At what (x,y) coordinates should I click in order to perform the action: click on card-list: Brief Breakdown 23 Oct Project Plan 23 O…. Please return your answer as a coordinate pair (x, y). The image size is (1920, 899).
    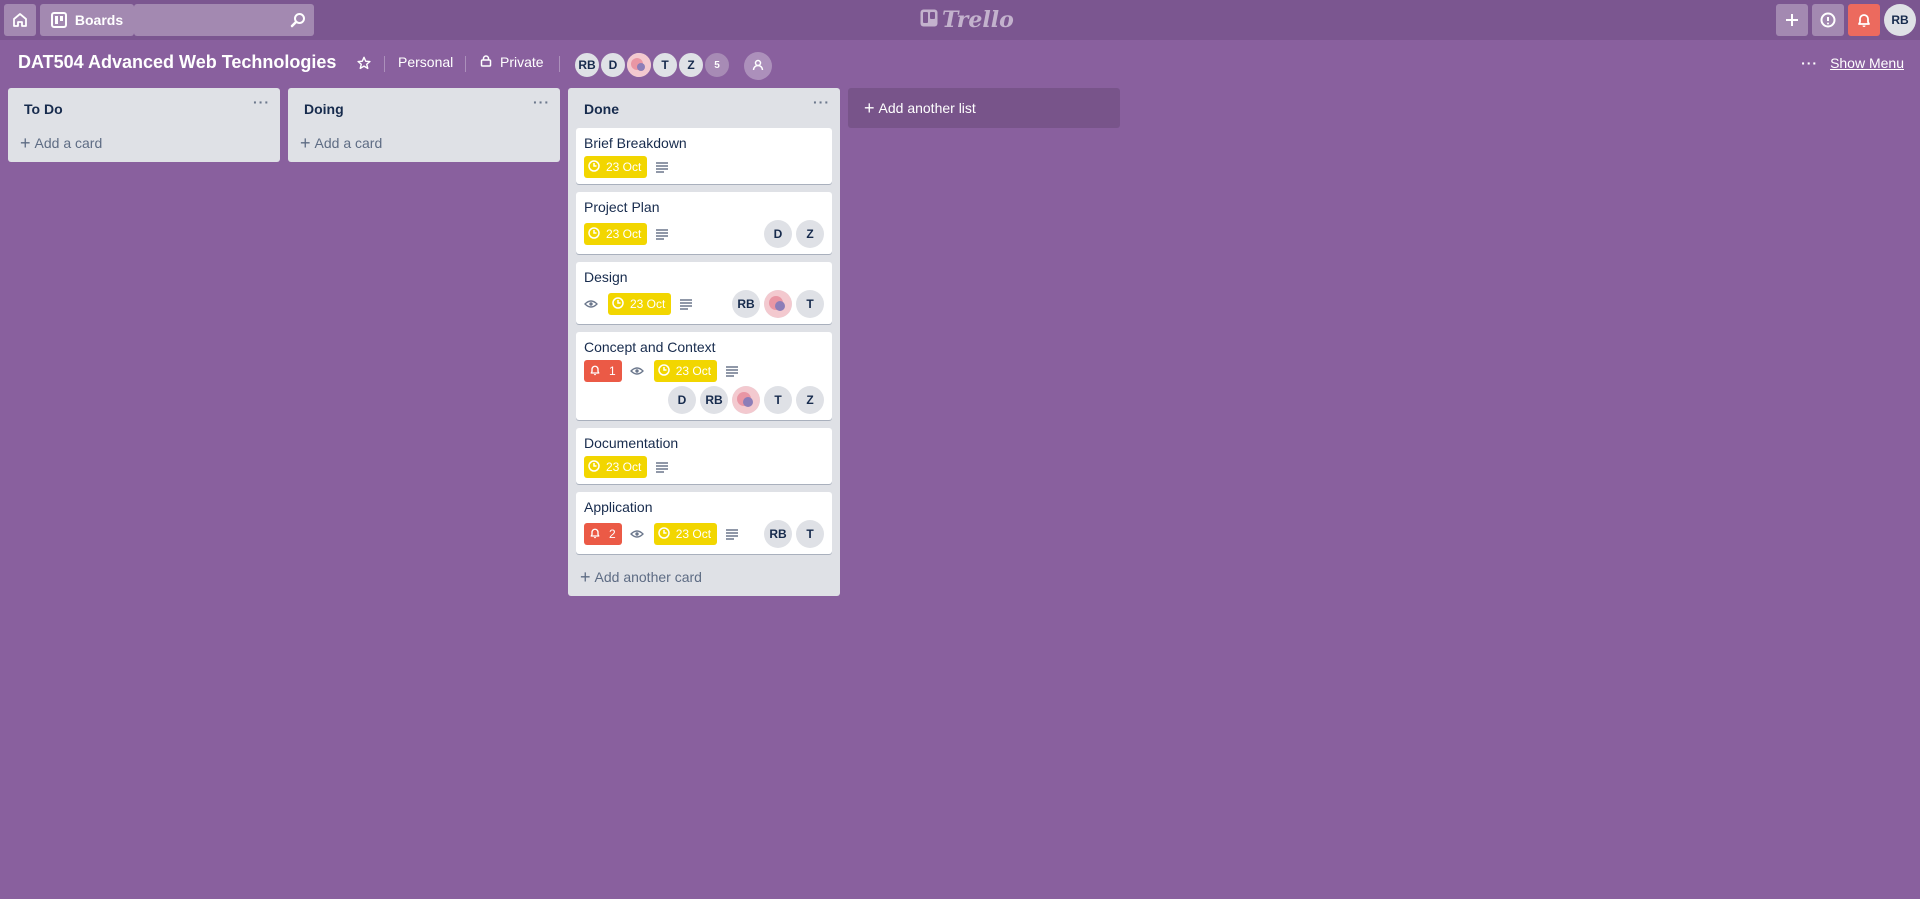
    Looking at the image, I should click on (704, 341).